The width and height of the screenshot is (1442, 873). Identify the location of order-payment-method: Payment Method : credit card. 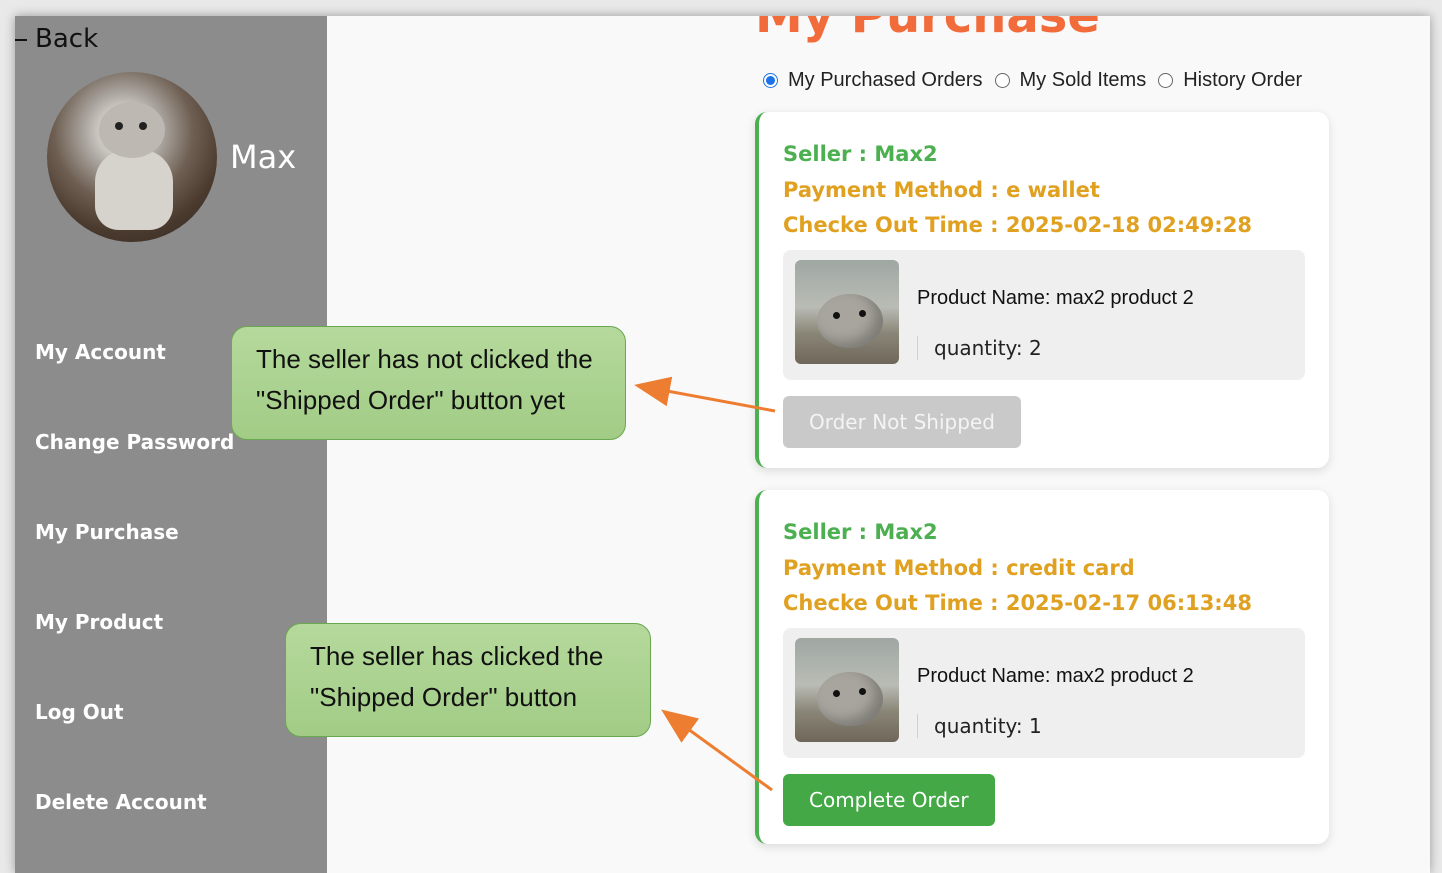
(959, 568).